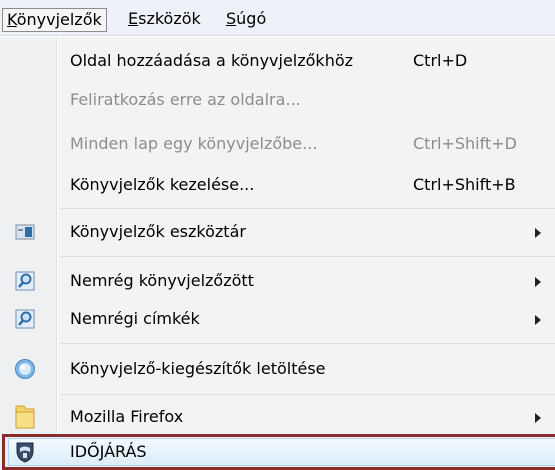  Describe the element at coordinates (277, 417) in the screenshot. I see `menu-item-mozilla-firefox-folder: Mozilla Firefox` at that location.